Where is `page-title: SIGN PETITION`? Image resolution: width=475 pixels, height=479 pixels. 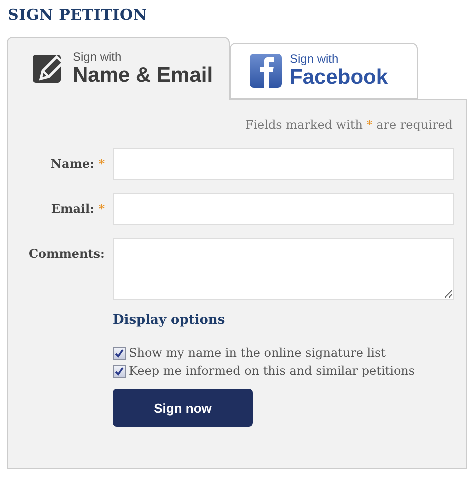 page-title: SIGN PETITION is located at coordinates (78, 15).